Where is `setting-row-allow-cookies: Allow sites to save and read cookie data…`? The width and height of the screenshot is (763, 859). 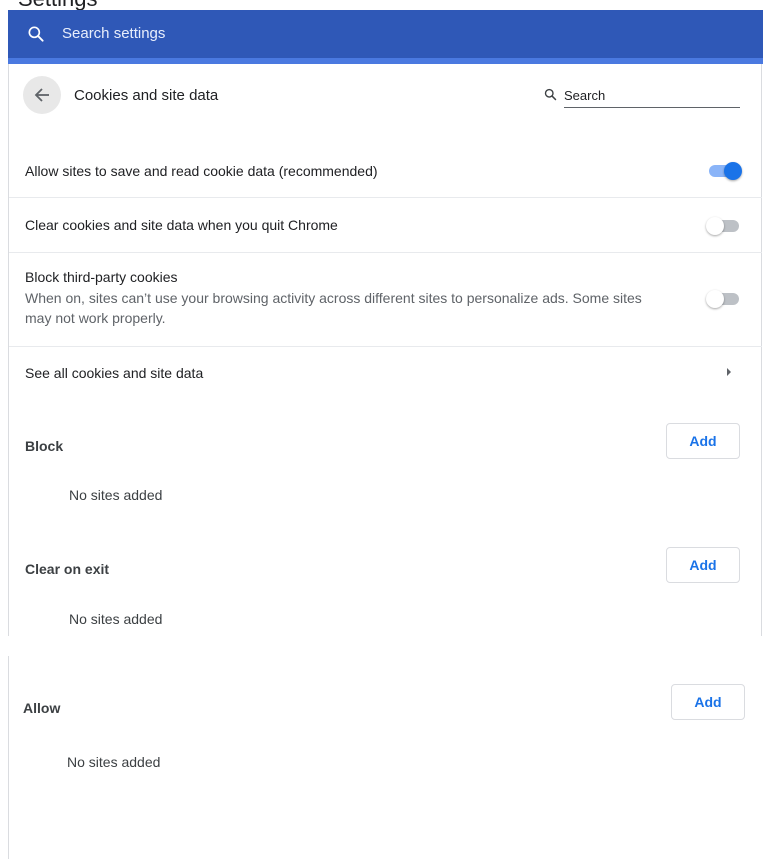
setting-row-allow-cookies: Allow sites to save and read cookie data… is located at coordinates (385, 170).